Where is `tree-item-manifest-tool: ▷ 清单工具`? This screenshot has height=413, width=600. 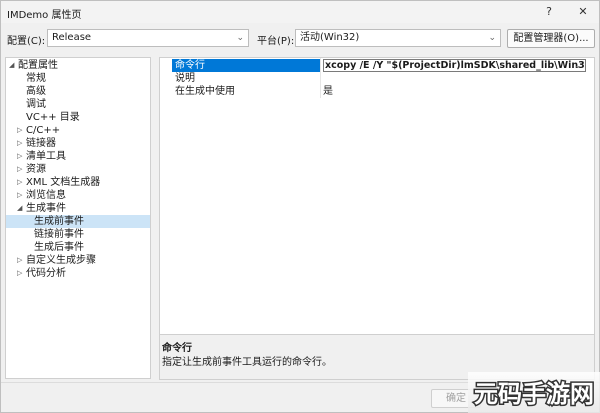 tree-item-manifest-tool: ▷ 清单工具 is located at coordinates (78, 156).